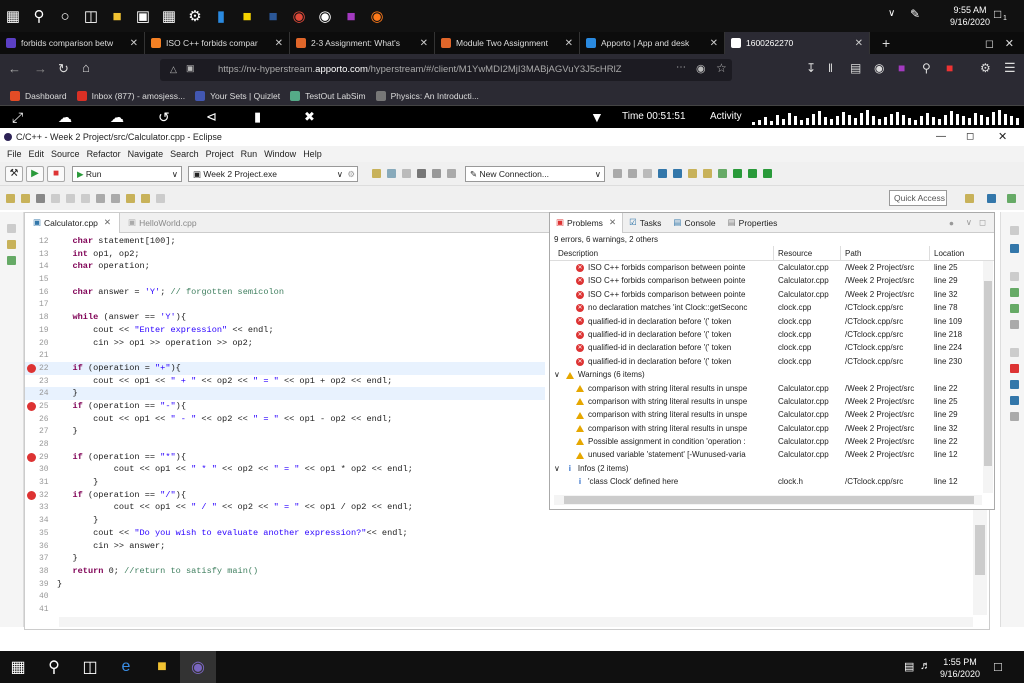 The image size is (1024, 683). I want to click on chevron-down-icon: ∨, so click(969, 222).